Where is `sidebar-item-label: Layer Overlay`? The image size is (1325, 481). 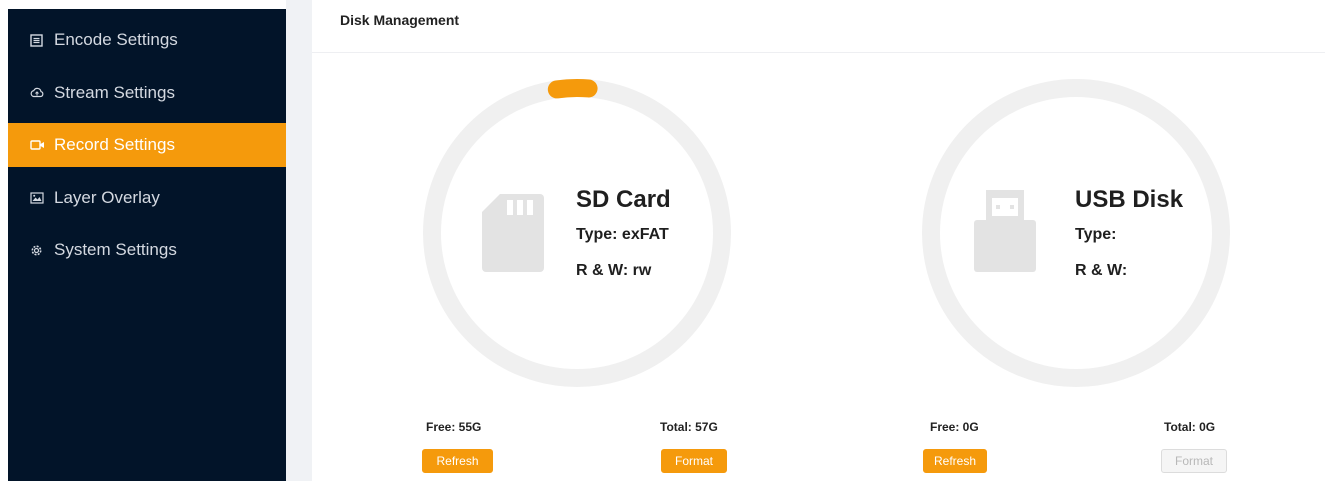 sidebar-item-label: Layer Overlay is located at coordinates (107, 197).